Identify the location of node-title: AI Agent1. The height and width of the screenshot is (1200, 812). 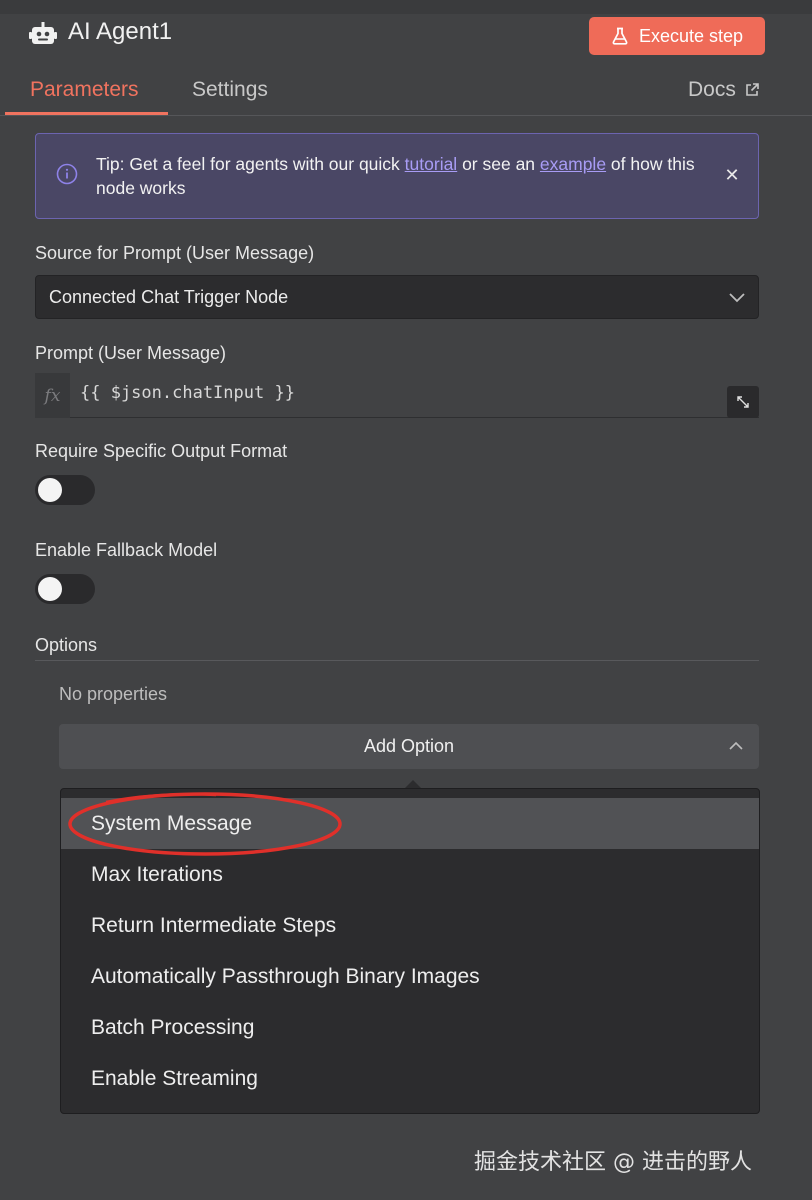
(120, 31).